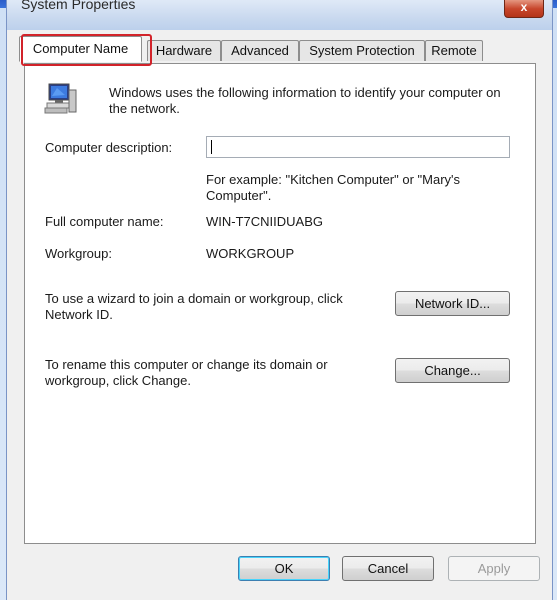 The image size is (557, 600). Describe the element at coordinates (109, 147) in the screenshot. I see `computer-description-label: Computer description:` at that location.